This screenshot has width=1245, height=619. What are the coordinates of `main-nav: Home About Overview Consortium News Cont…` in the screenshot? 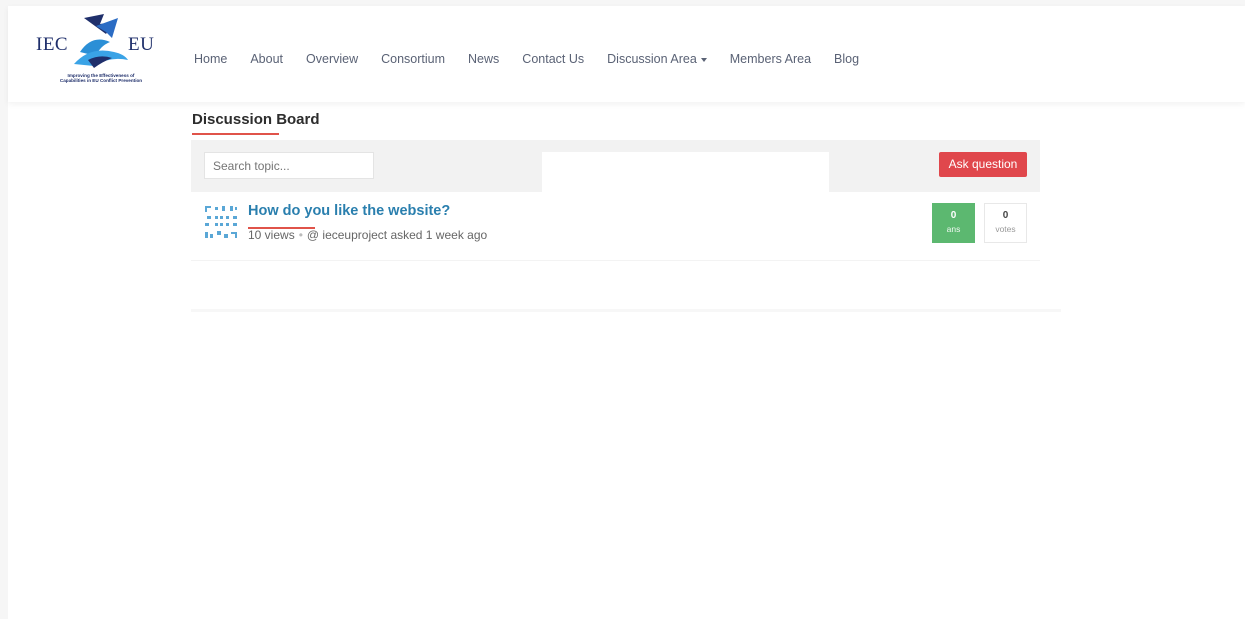 It's located at (538, 59).